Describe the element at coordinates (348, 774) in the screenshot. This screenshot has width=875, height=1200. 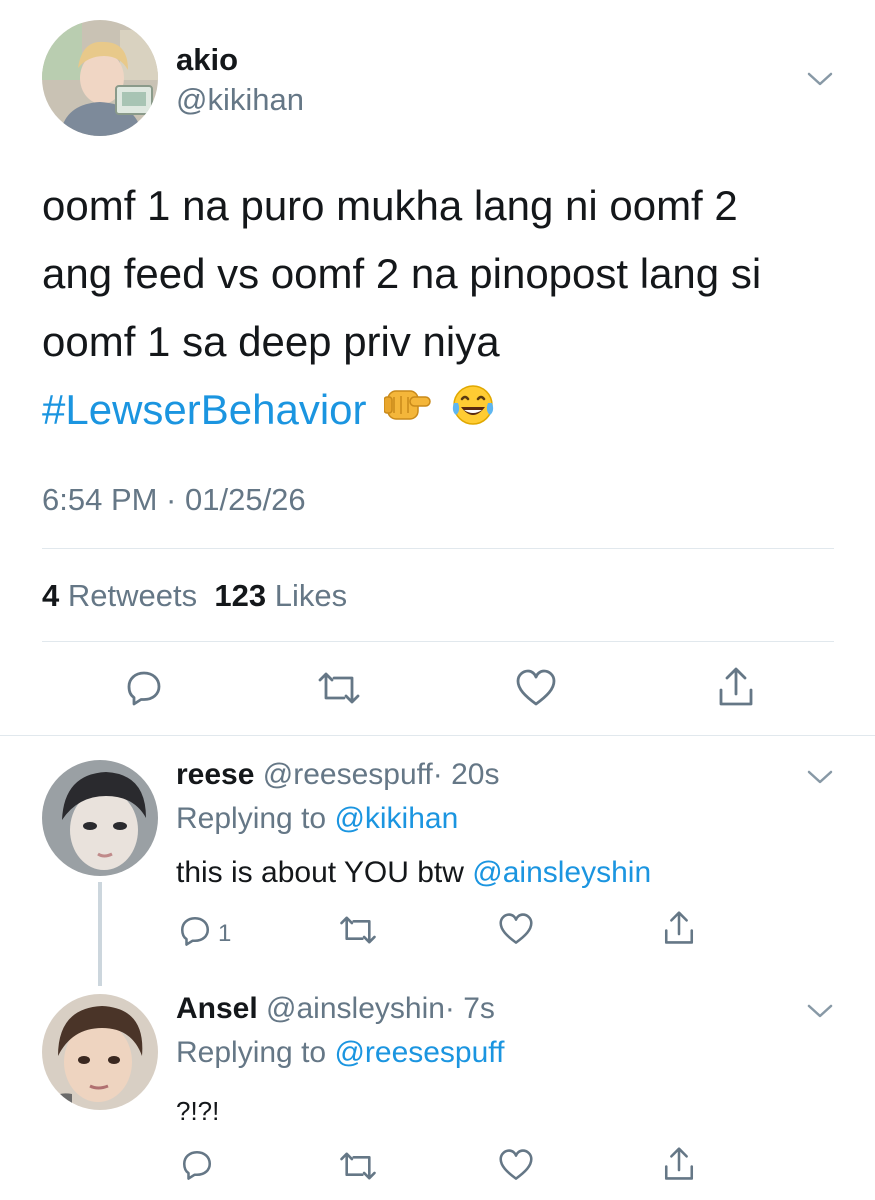
I see `reply-handle: @reesespuff` at that location.